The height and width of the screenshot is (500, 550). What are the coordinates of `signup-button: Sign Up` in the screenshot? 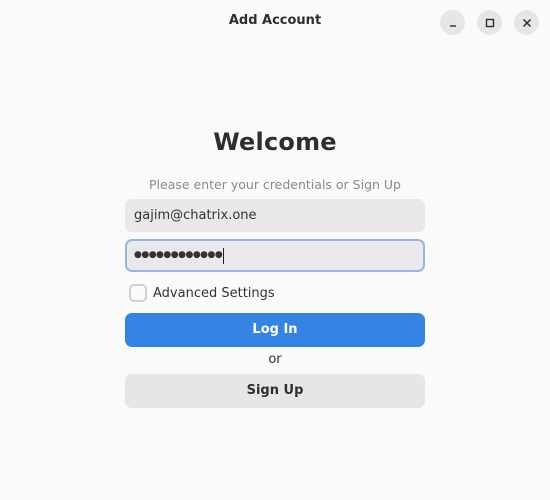 It's located at (275, 391).